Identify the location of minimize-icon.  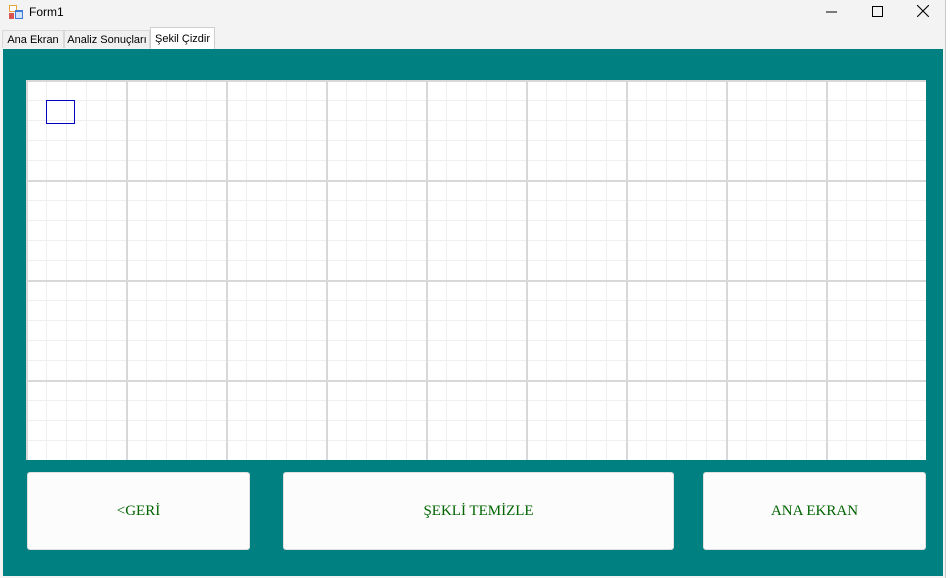
(831, 13).